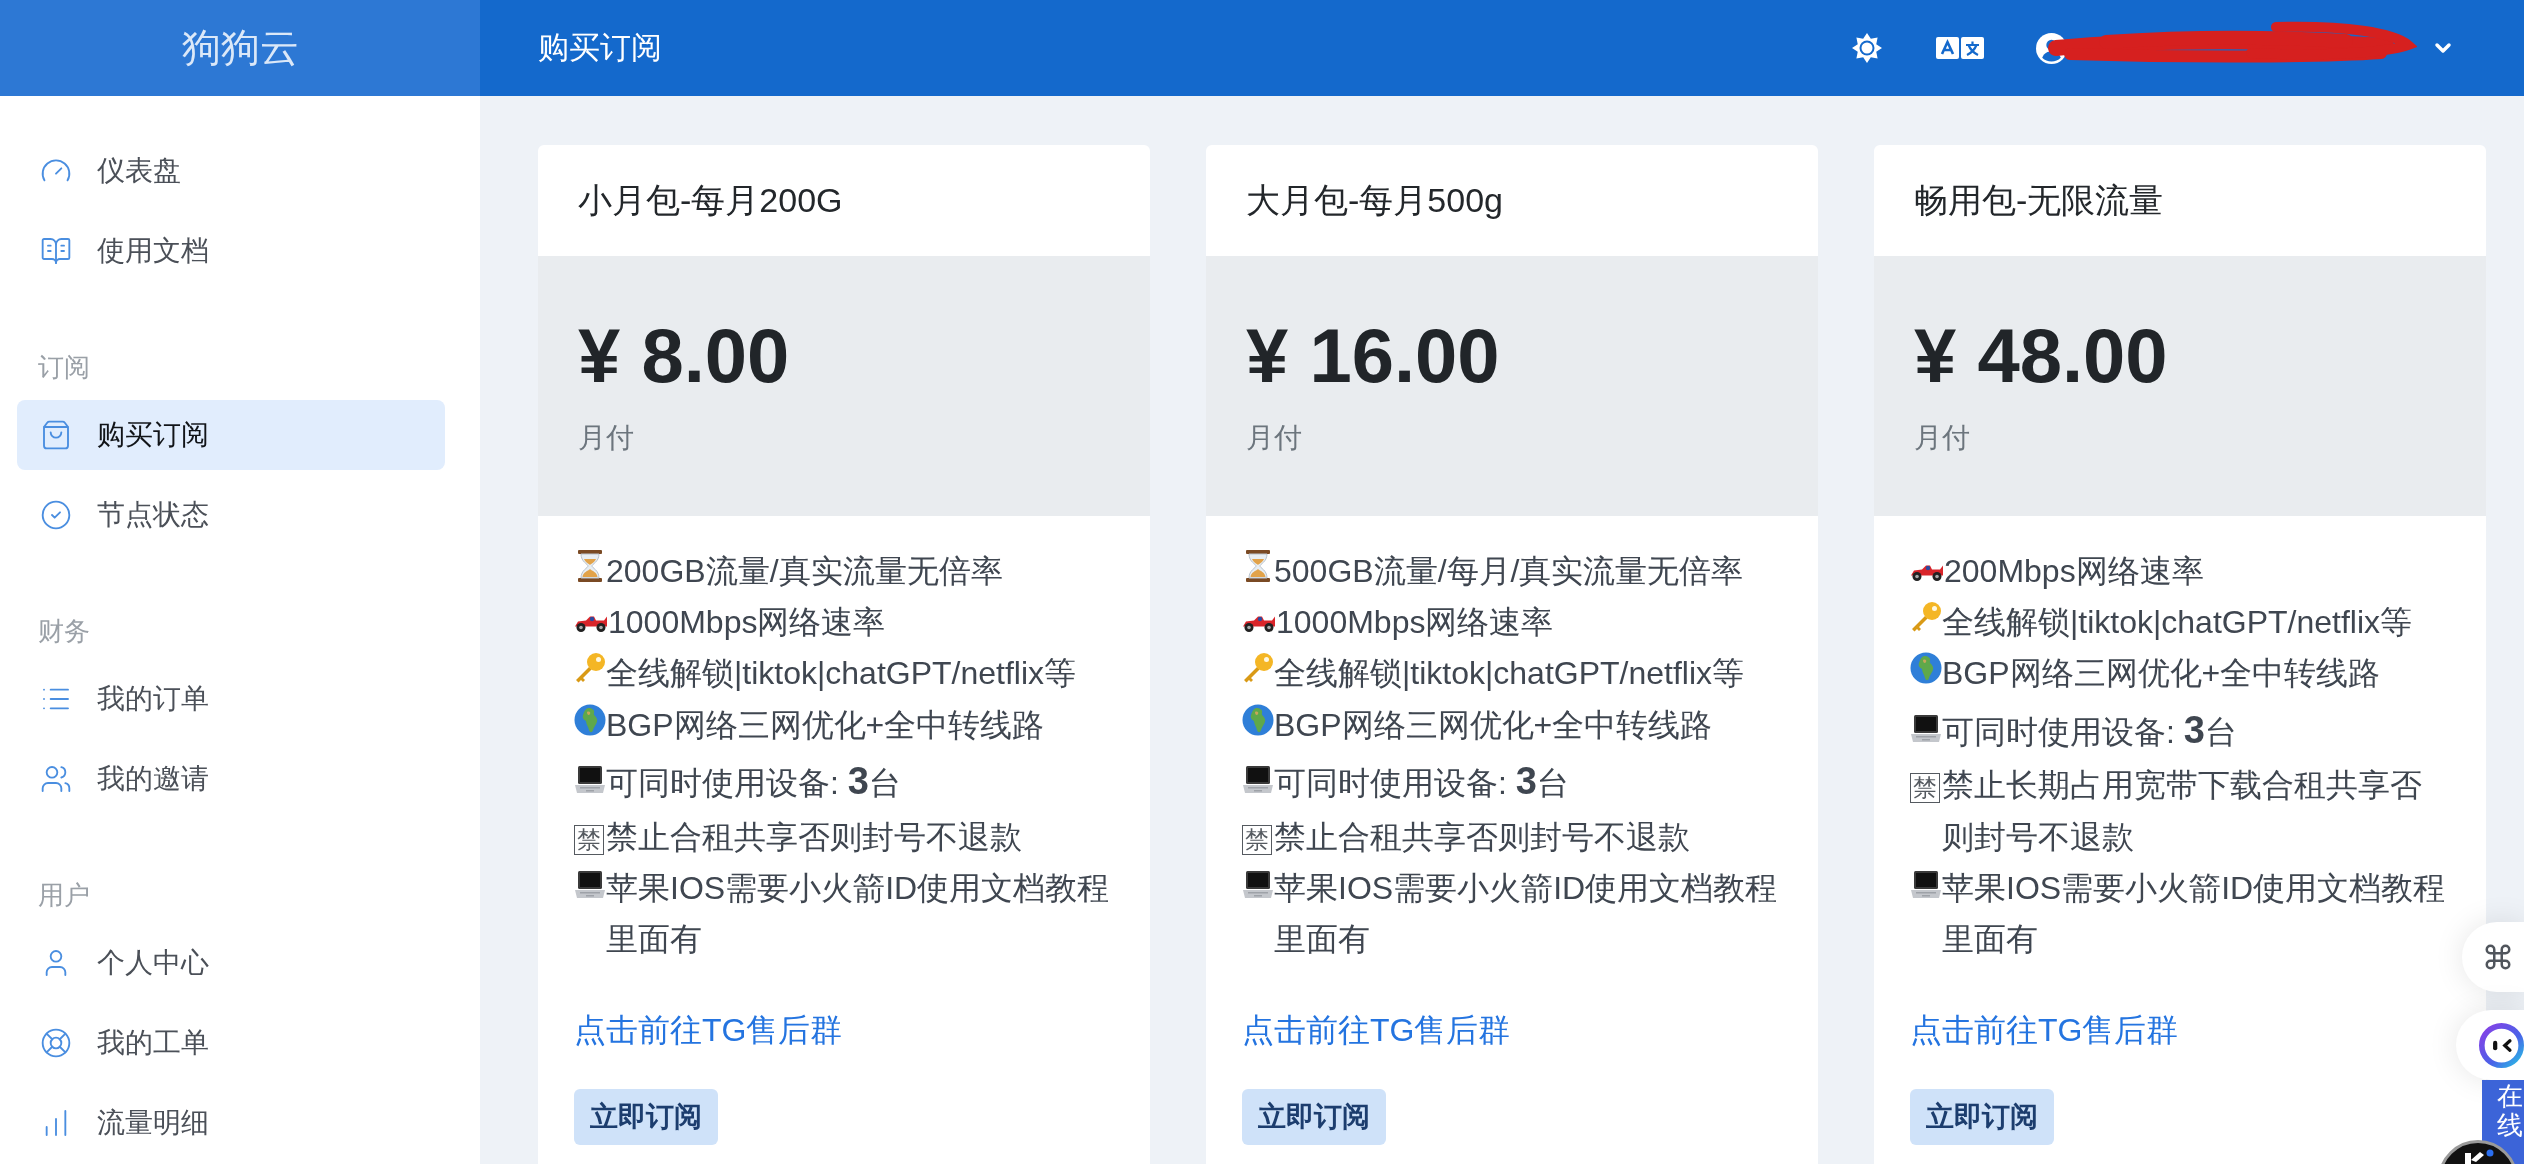 The image size is (2524, 1164). Describe the element at coordinates (2074, 571) in the screenshot. I see `feature-text: 200Mbps网络速率` at that location.